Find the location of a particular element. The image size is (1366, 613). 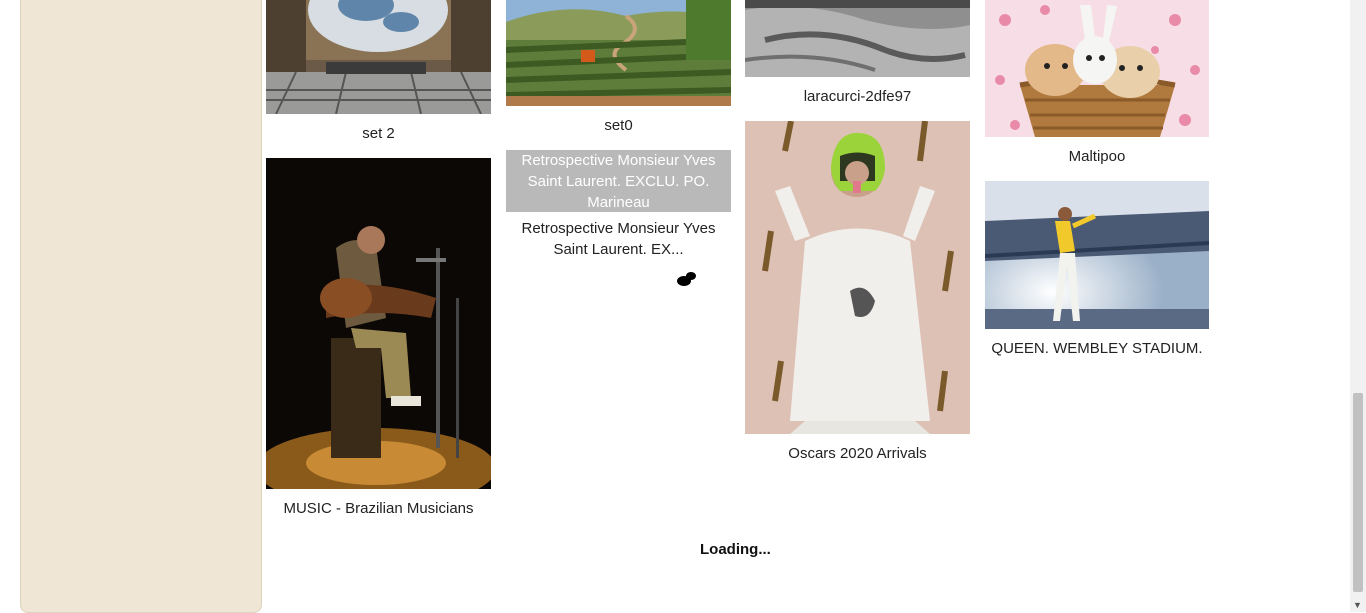

gallery-caption: QUEEN. WEMBLEY STADIUM. is located at coordinates (1097, 348).